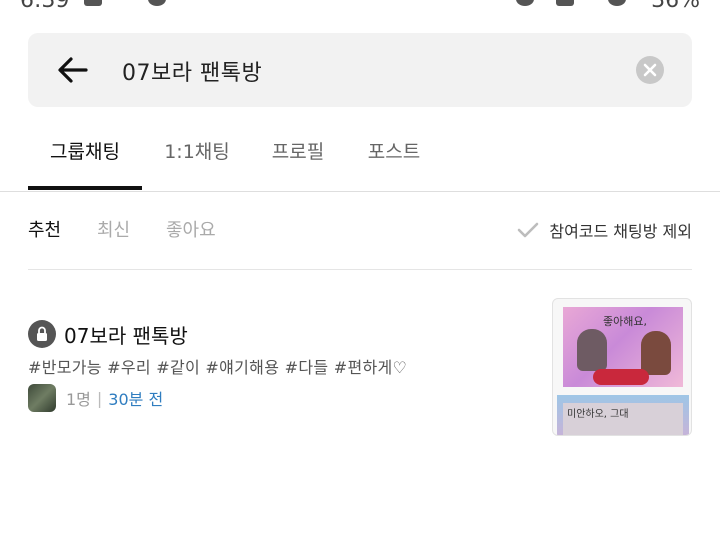 Image resolution: width=720 pixels, height=540 pixels. I want to click on tabs-divider, so click(360, 191).